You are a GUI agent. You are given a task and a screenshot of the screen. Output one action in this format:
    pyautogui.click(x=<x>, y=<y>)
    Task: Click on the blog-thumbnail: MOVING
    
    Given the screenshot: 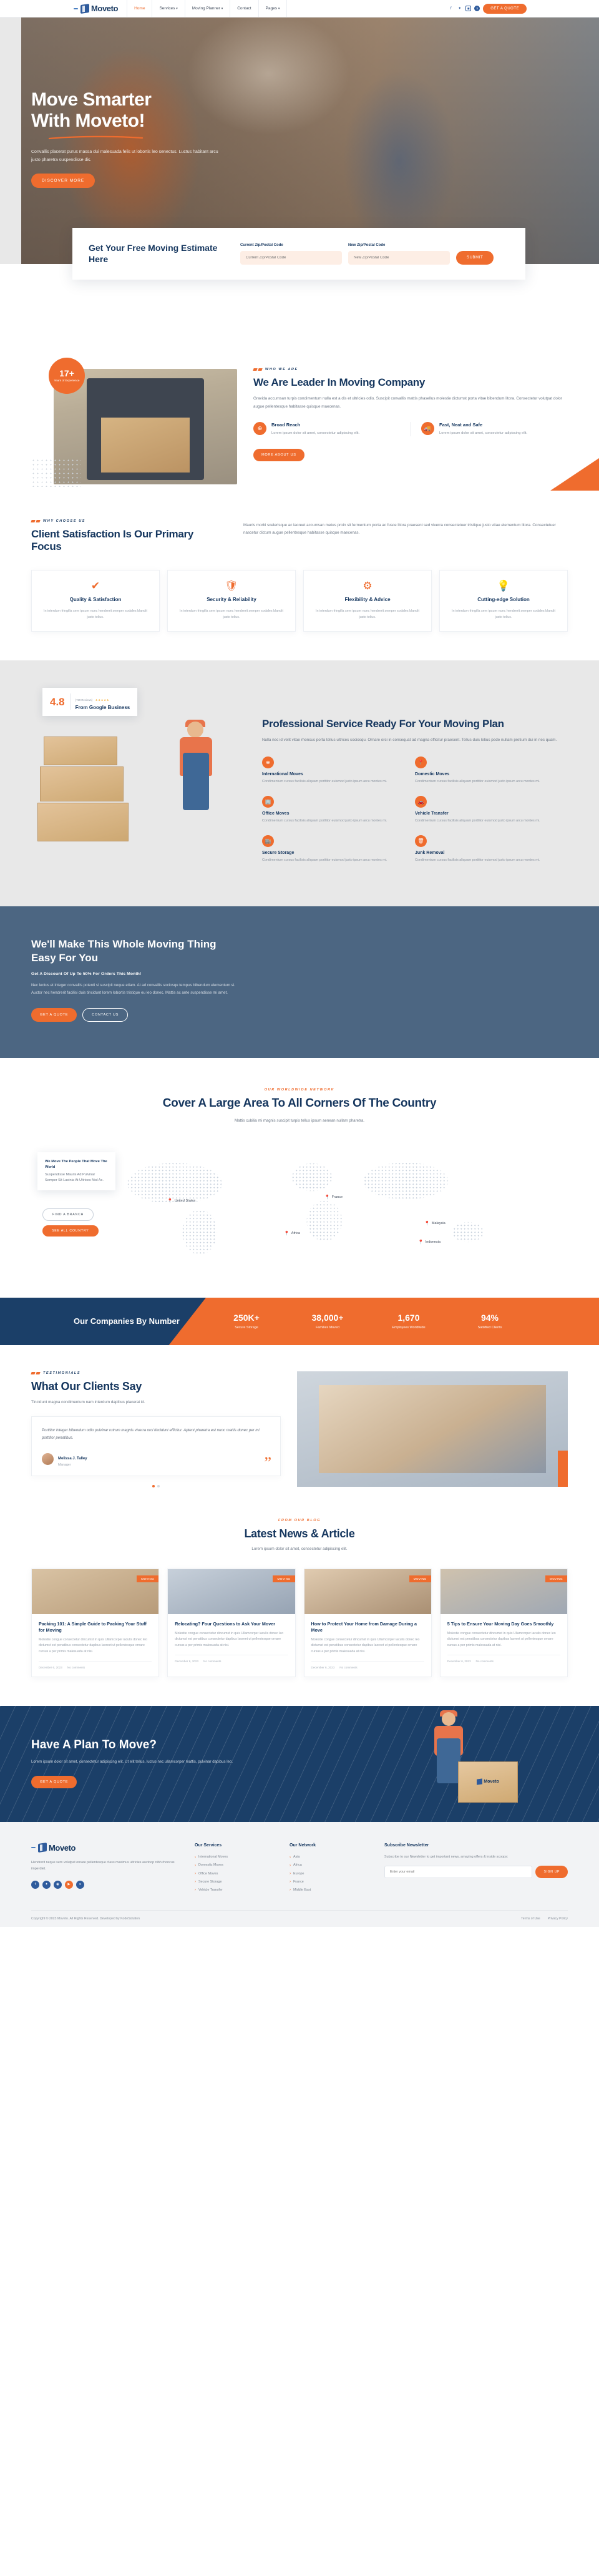 What is the action you would take?
    pyautogui.click(x=367, y=1591)
    